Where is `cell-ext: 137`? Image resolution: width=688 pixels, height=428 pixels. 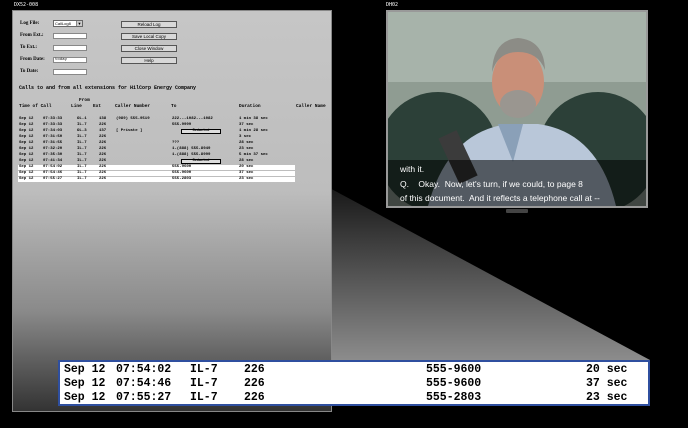
cell-ext: 137 is located at coordinates (103, 131).